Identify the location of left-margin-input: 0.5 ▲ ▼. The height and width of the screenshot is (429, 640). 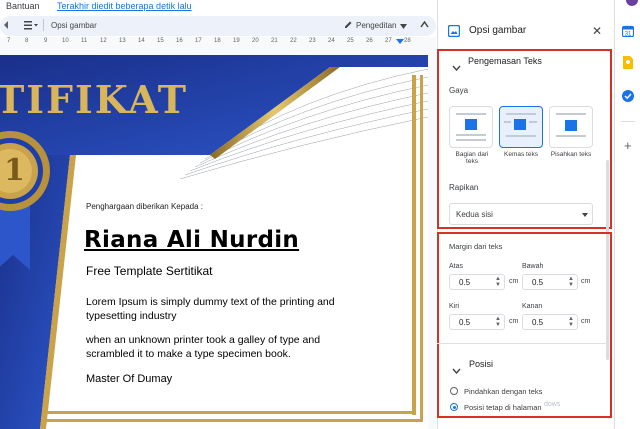
(477, 322).